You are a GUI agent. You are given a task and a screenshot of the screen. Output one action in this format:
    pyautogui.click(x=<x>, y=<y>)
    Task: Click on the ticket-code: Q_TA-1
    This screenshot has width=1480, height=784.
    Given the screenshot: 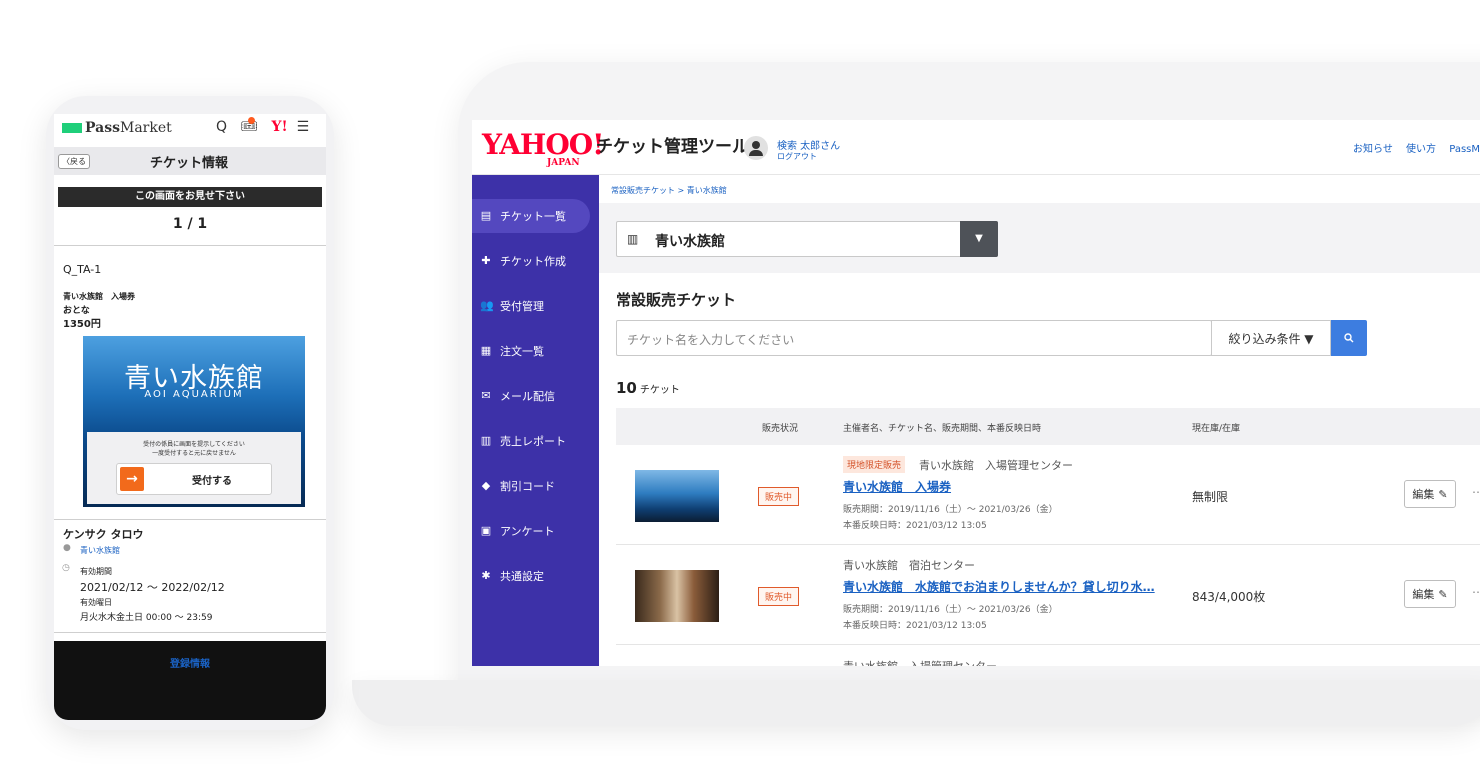 What is the action you would take?
    pyautogui.click(x=82, y=269)
    